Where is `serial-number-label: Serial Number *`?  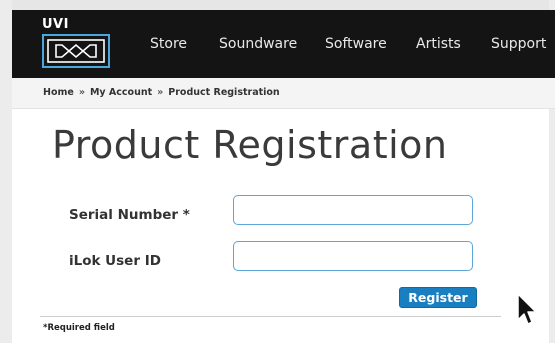 serial-number-label: Serial Number * is located at coordinates (129, 215).